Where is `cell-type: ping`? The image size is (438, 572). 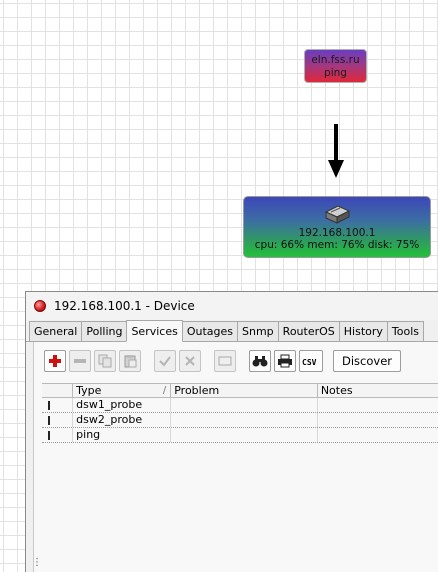
cell-type: ping is located at coordinates (122, 435).